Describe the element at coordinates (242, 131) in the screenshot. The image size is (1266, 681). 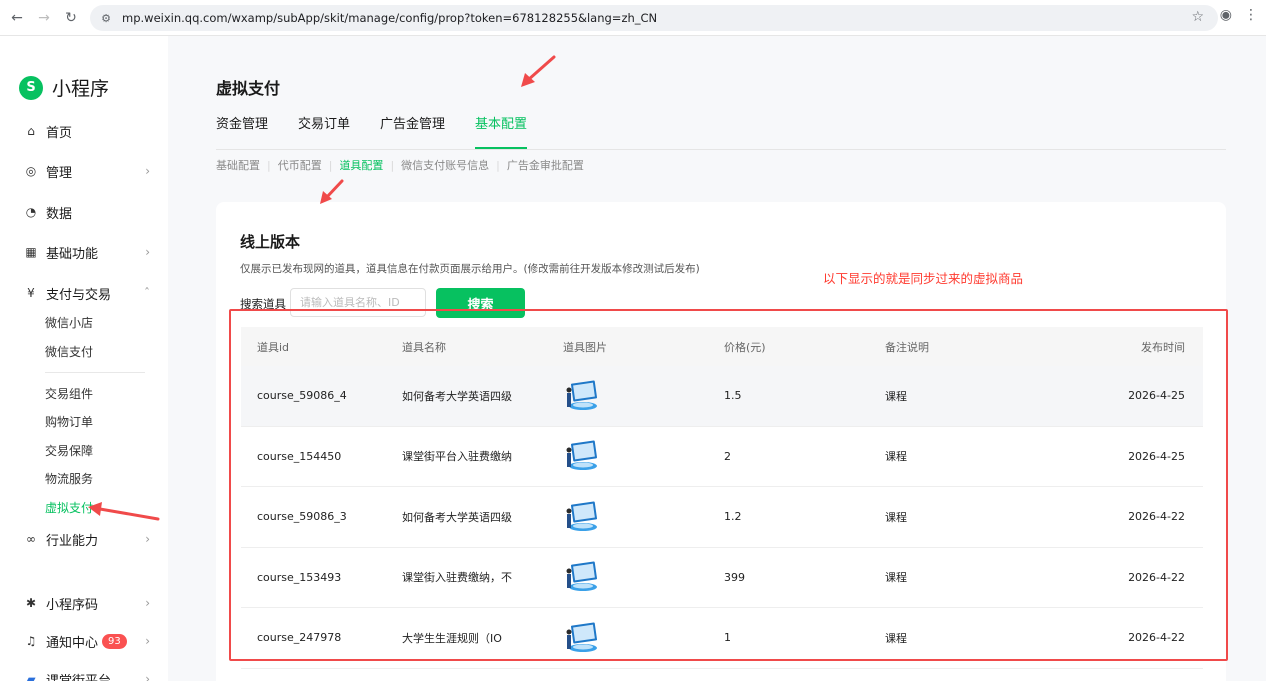
I see `tab-funds: 资金管理` at that location.